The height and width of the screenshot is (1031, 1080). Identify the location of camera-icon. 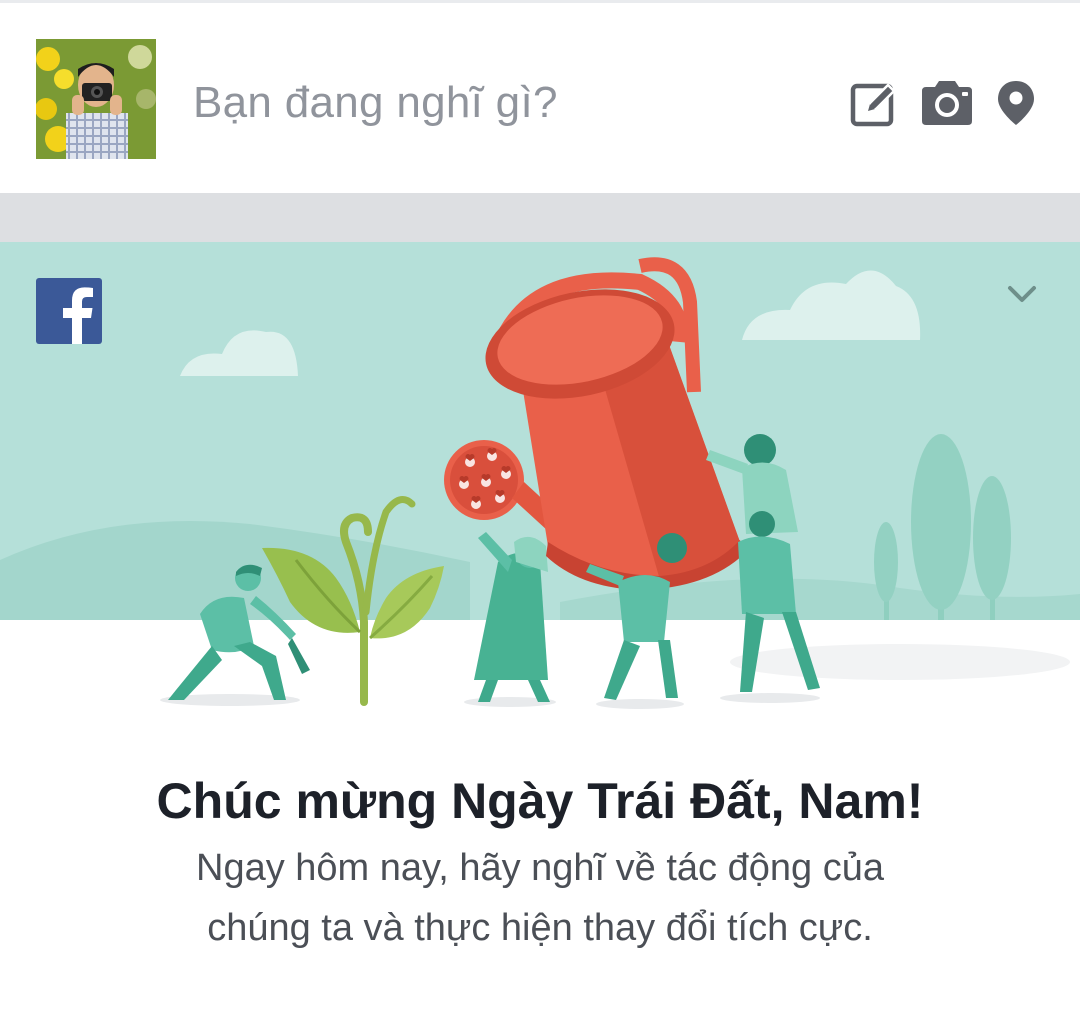
(947, 103).